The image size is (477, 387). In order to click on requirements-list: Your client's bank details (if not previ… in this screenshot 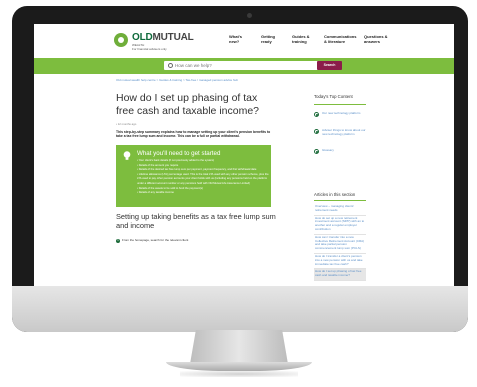, I will do `click(203, 177)`.